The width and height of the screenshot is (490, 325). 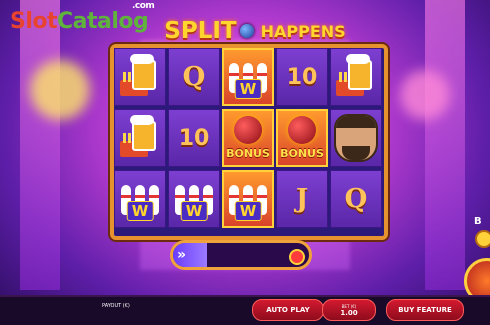 I want to click on letter-symbol: J, so click(x=302, y=199).